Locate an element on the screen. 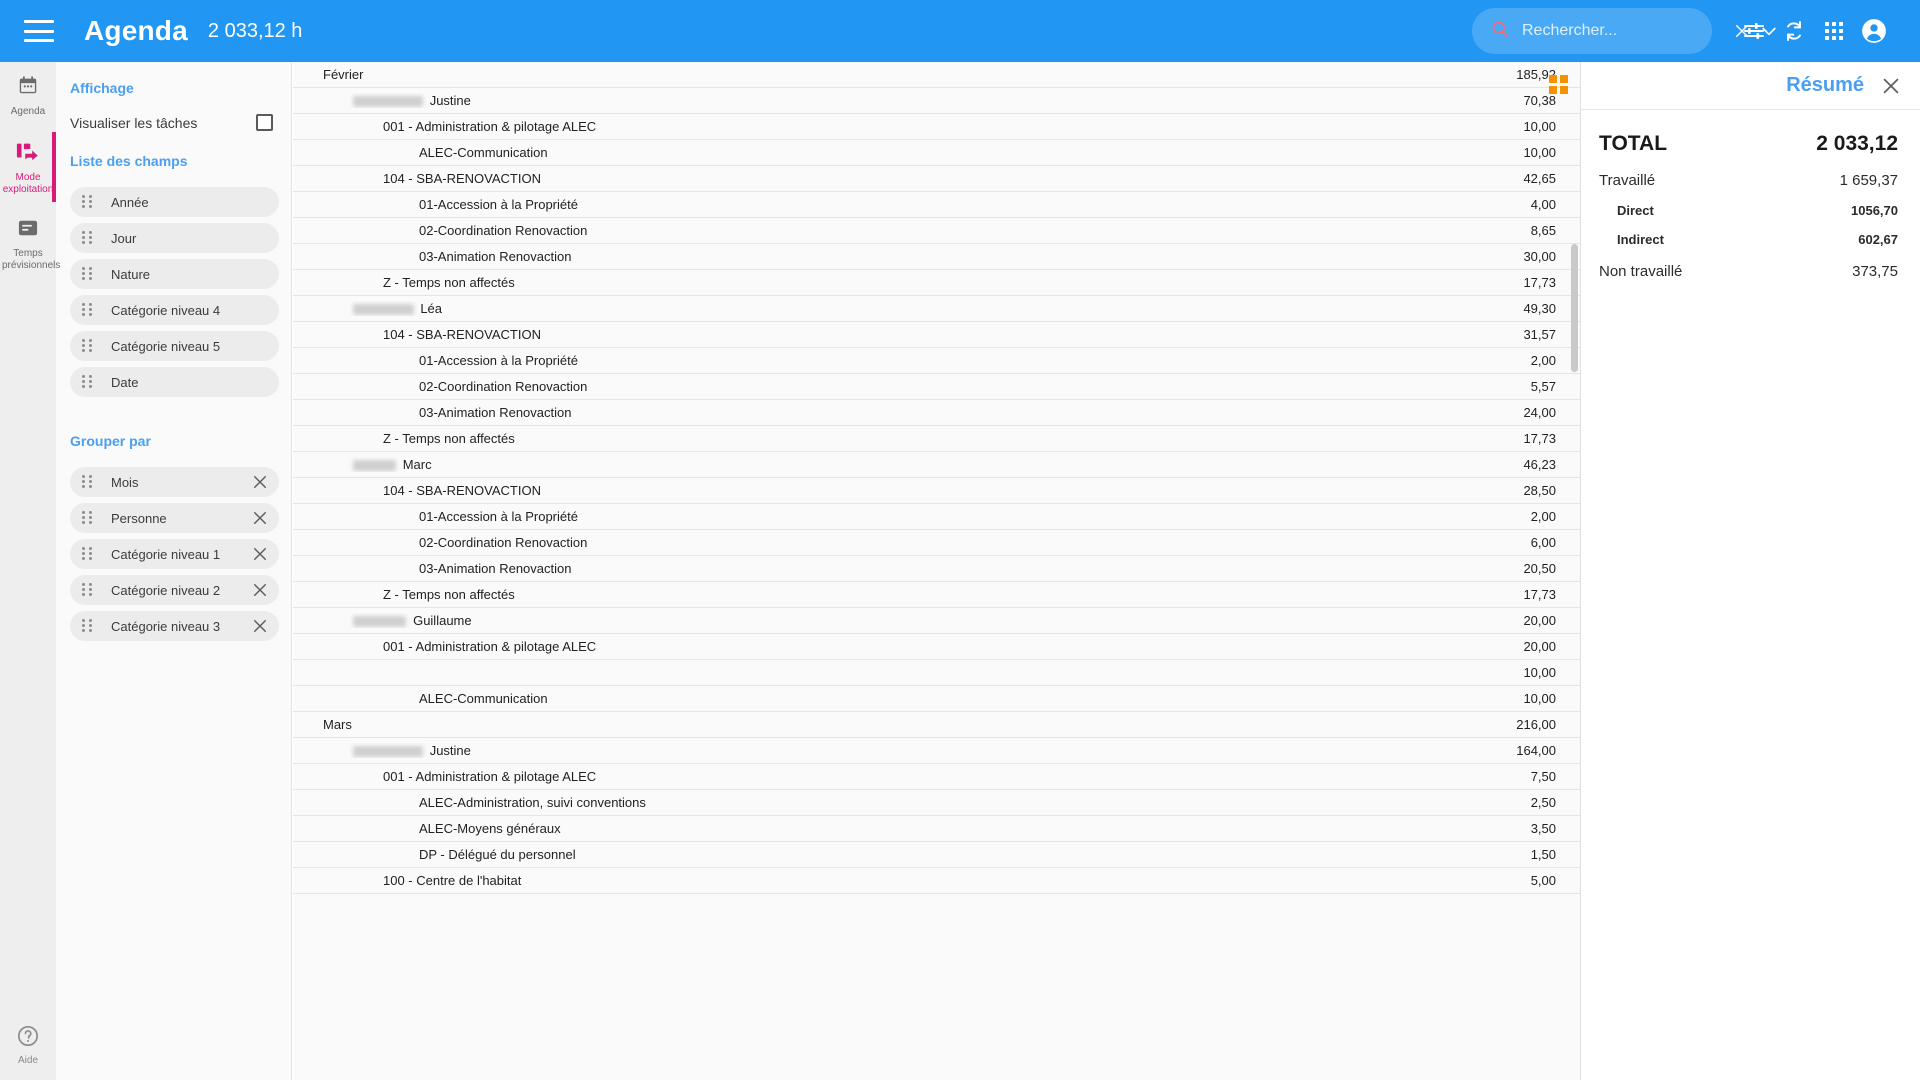 The height and width of the screenshot is (1080, 1920). table-row-label: ALEC-Communication is located at coordinates (483, 152).